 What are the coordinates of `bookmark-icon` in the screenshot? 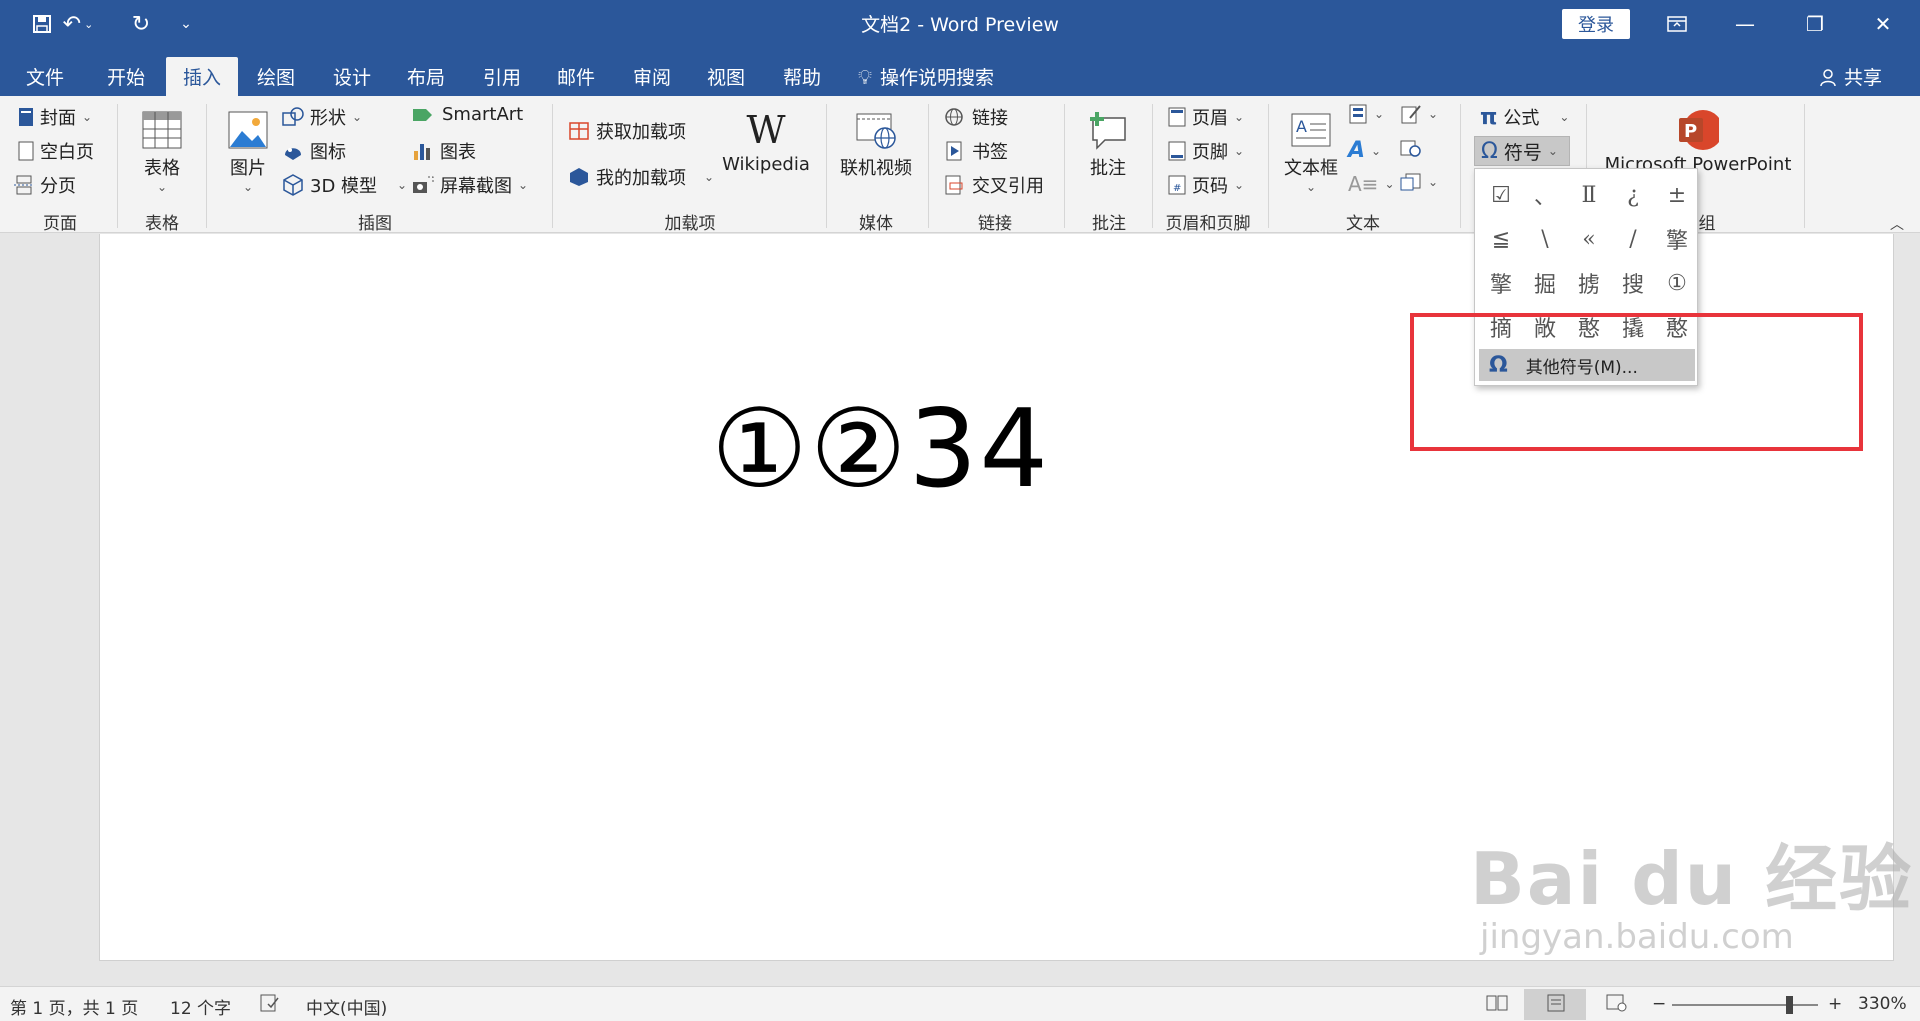 It's located at (955, 151).